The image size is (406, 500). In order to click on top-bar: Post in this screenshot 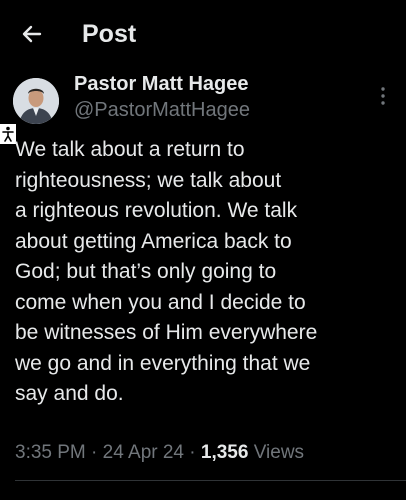, I will do `click(203, 34)`.